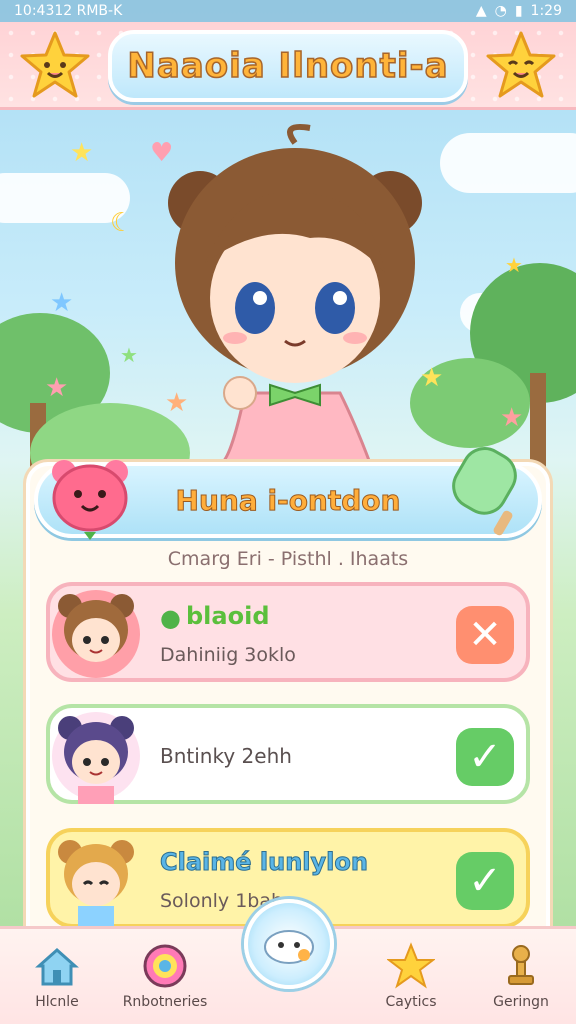 This screenshot has height=1024, width=576. I want to click on home-icon, so click(57, 966).